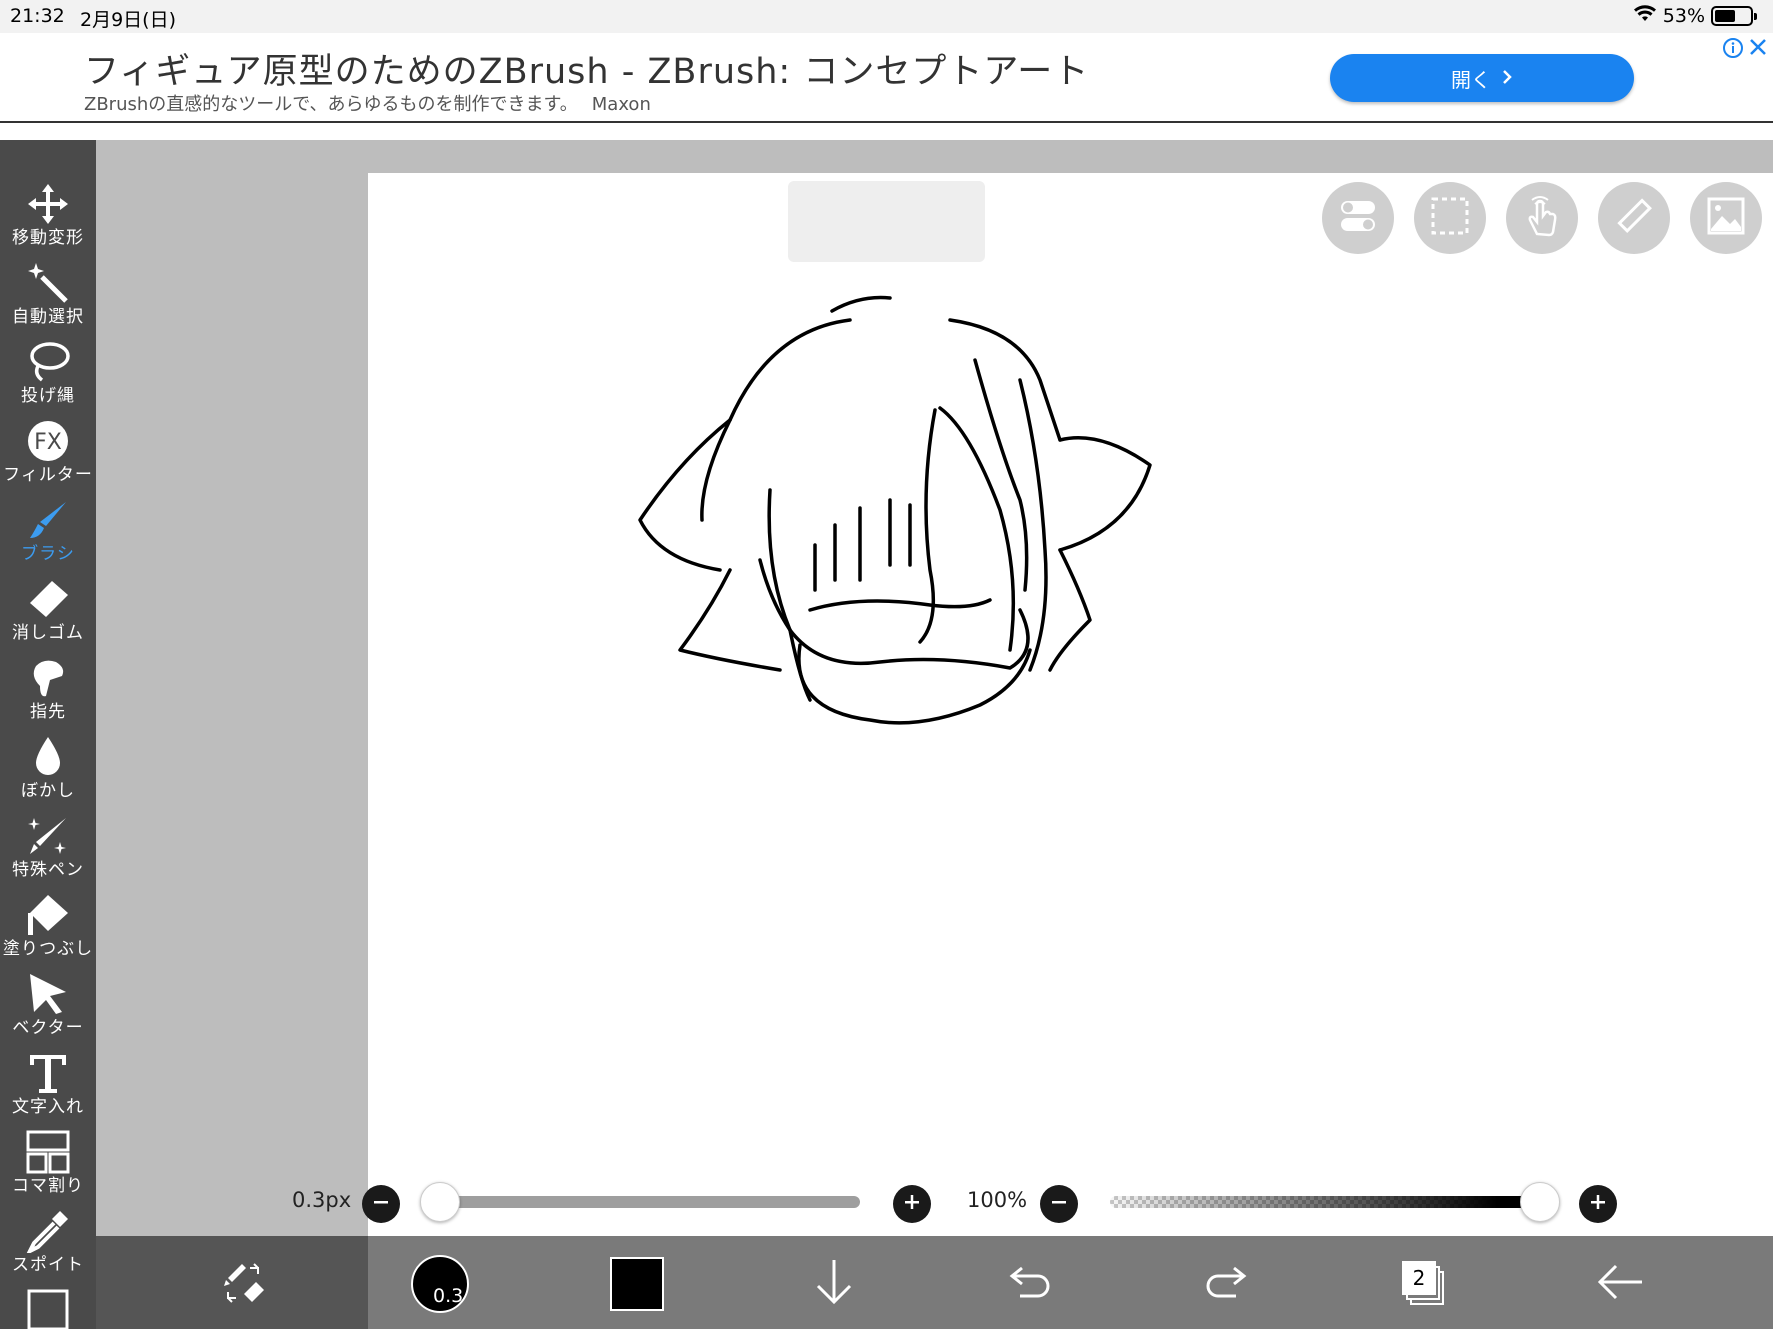 This screenshot has width=1773, height=1329. Describe the element at coordinates (621, 104) in the screenshot. I see `ad-brand: Maxon` at that location.